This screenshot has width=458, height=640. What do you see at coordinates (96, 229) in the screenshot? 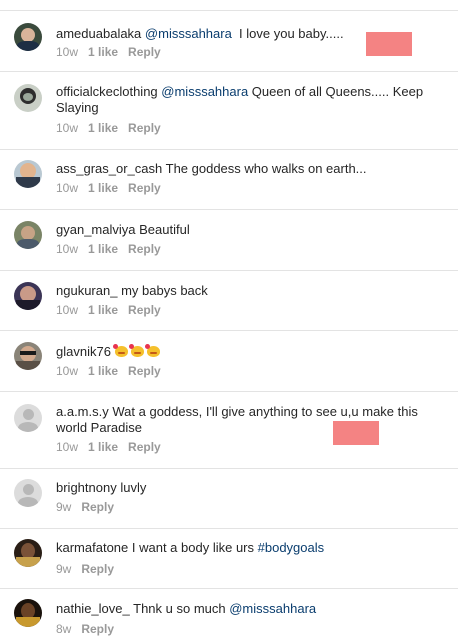
I see `comment-username: gyan_malviya` at bounding box center [96, 229].